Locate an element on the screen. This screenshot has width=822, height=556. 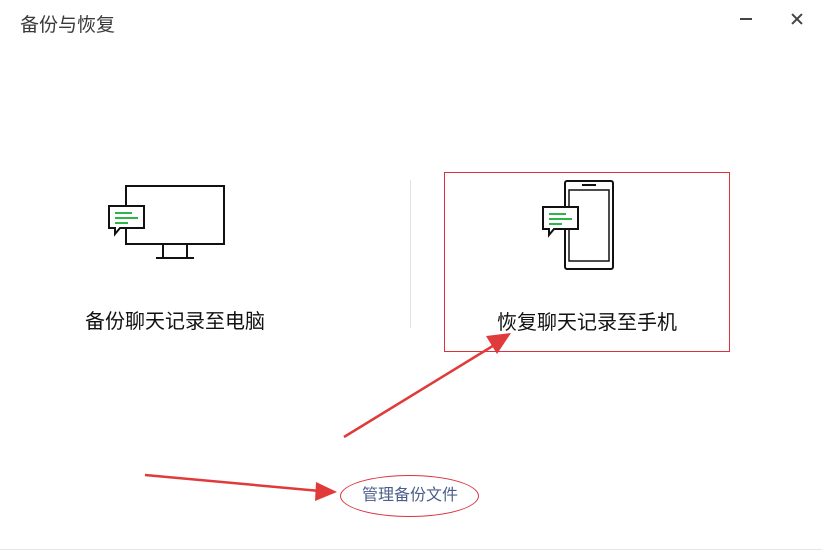
arrow-to-manage is located at coordinates (240, 487).